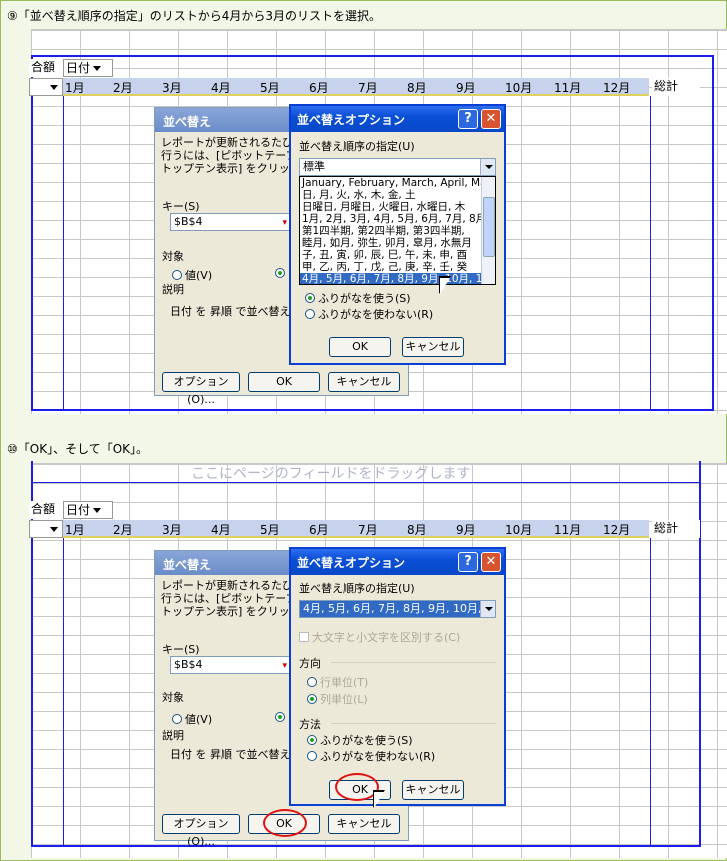  Describe the element at coordinates (78, 68) in the screenshot. I see `date-field-label: 日付` at that location.